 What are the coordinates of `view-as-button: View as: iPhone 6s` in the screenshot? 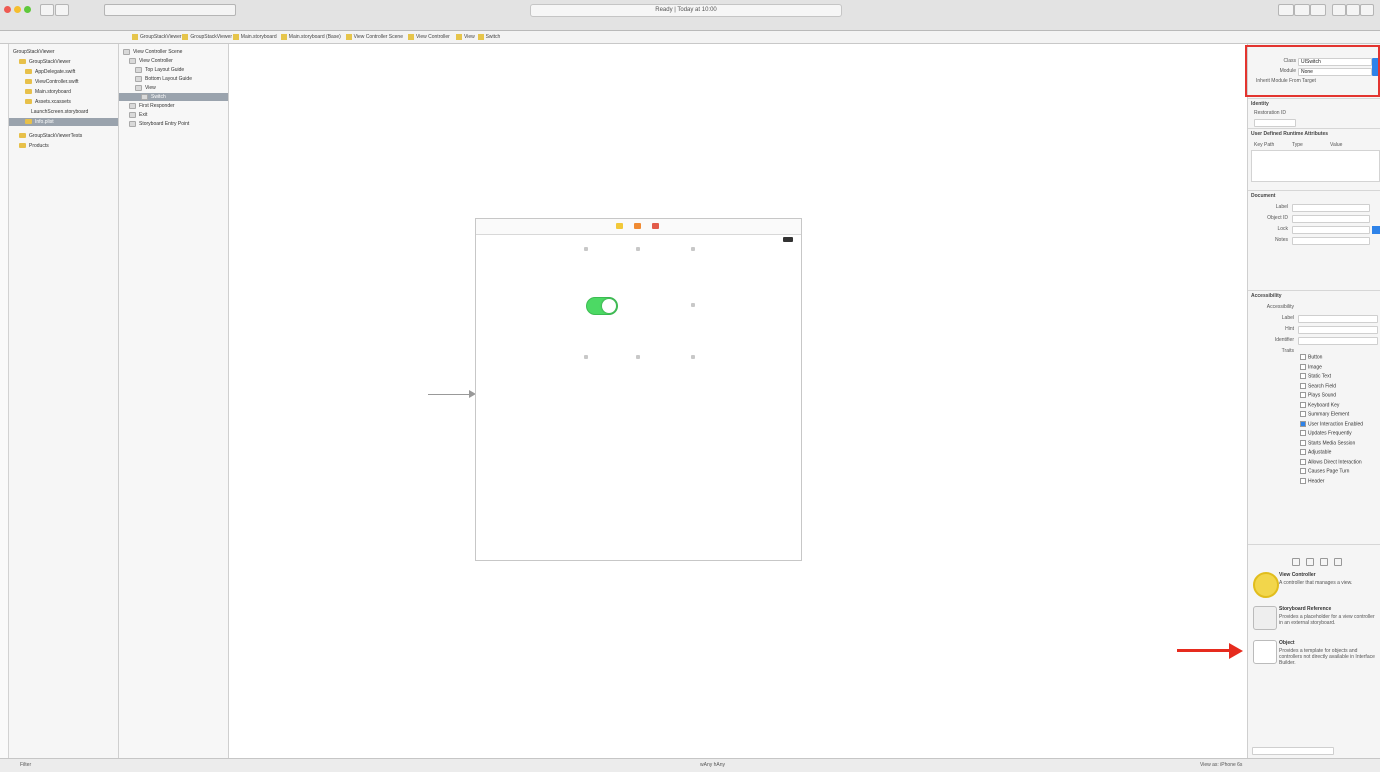 It's located at (1221, 765).